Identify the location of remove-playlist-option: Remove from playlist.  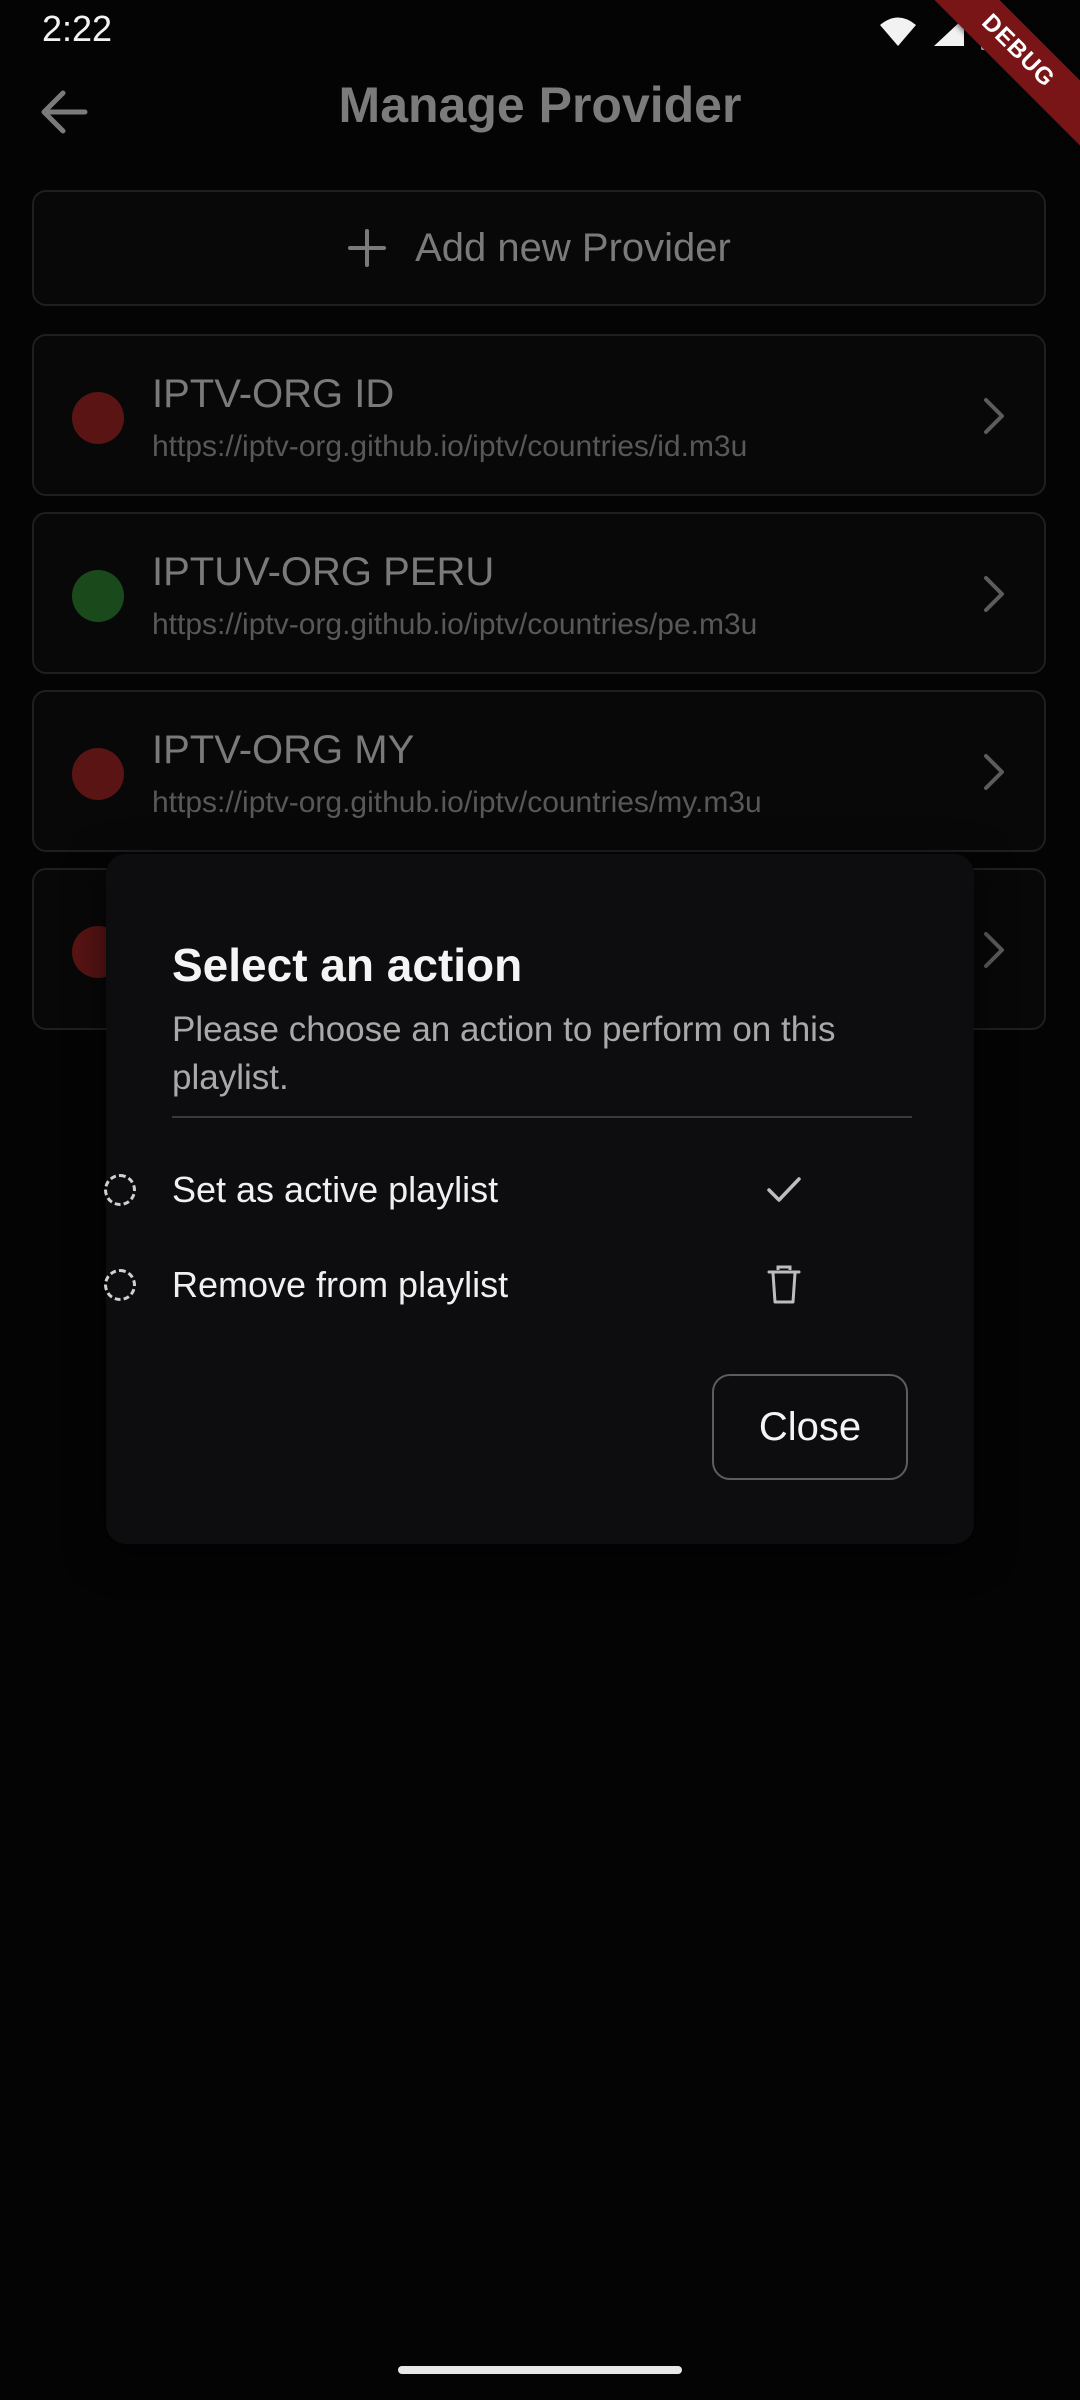
(455, 1285).